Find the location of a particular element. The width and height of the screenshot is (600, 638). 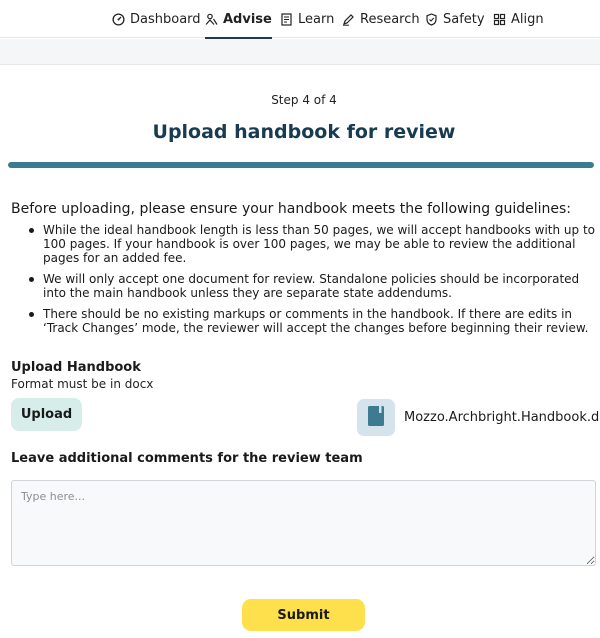

step-progress-bar is located at coordinates (301, 165).